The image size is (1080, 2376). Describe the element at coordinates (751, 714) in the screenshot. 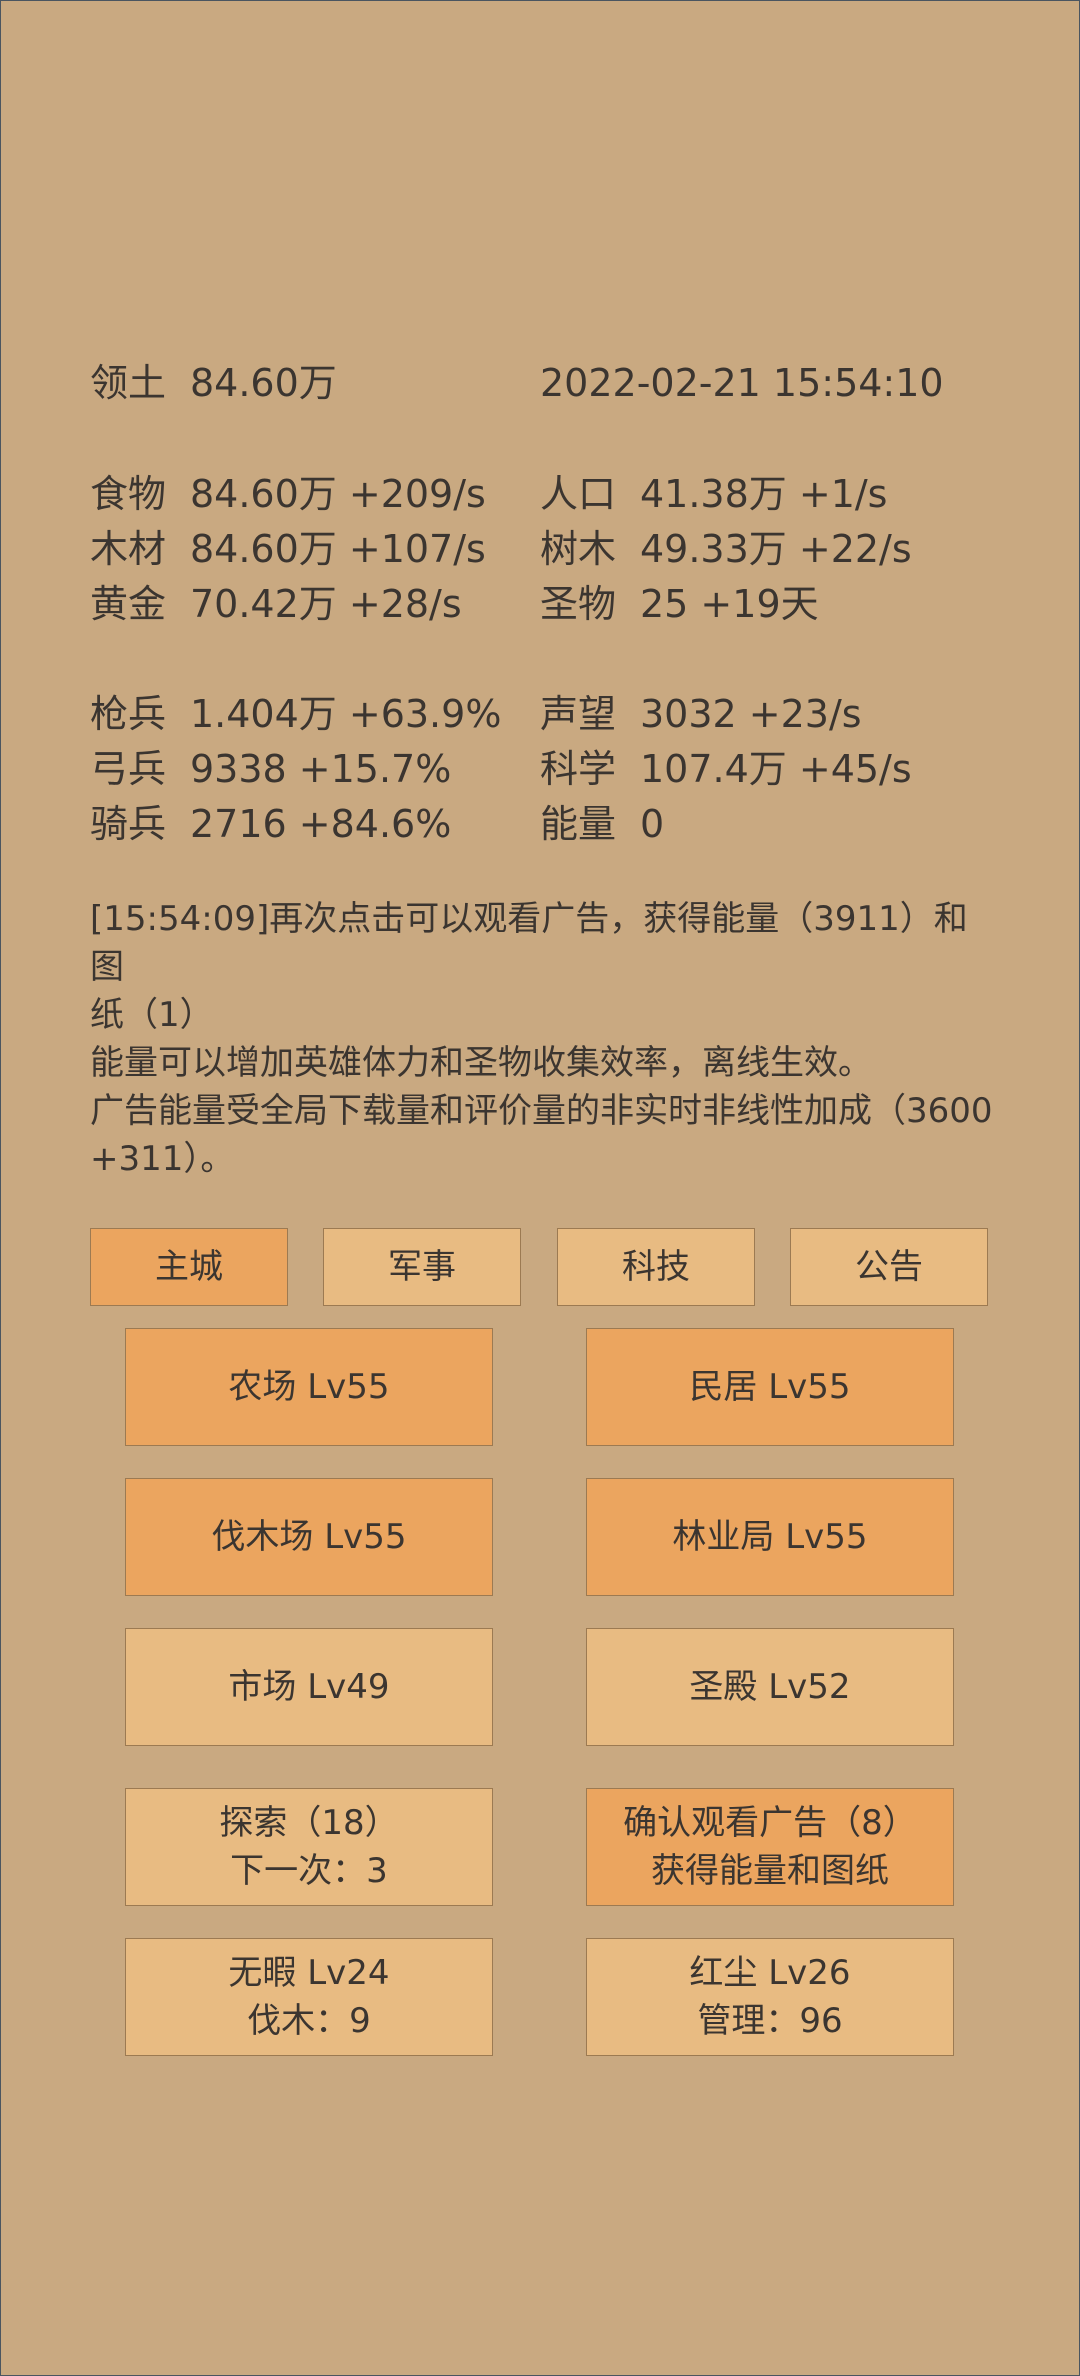

I see `stat-value: 3032 +23/s` at that location.